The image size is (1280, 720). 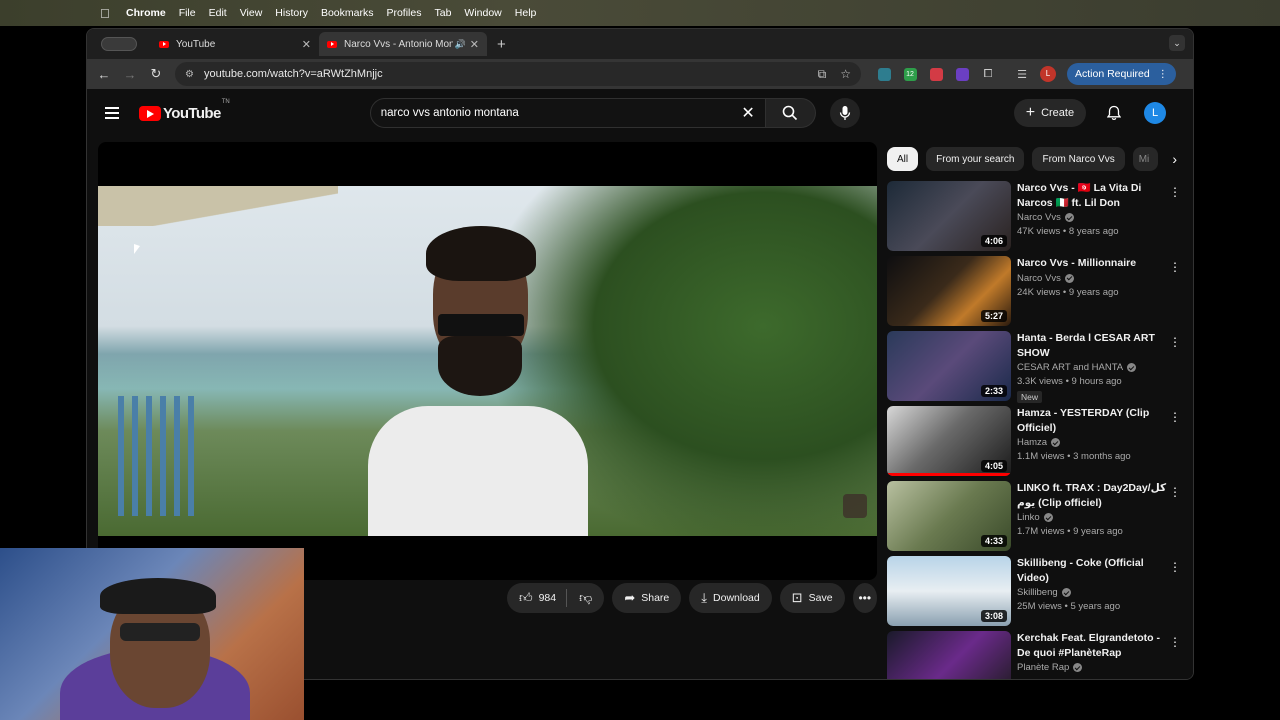 I want to click on menu-view: View, so click(x=251, y=13).